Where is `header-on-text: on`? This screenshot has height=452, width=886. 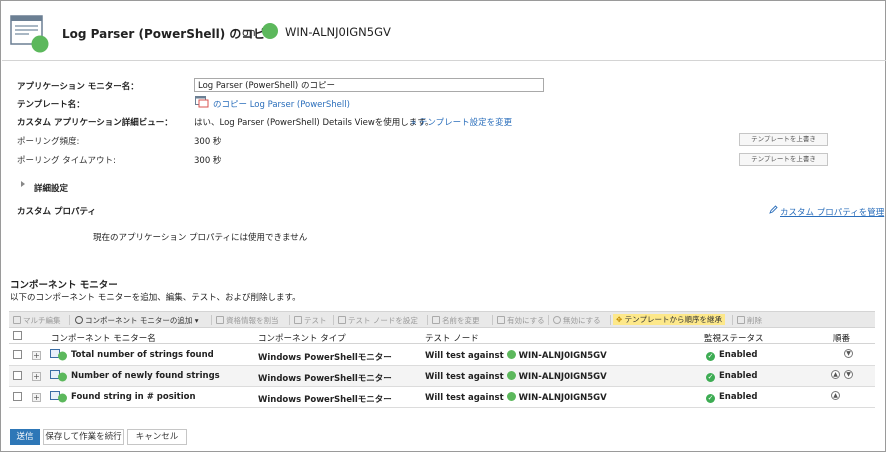 header-on-text: on is located at coordinates (249, 32).